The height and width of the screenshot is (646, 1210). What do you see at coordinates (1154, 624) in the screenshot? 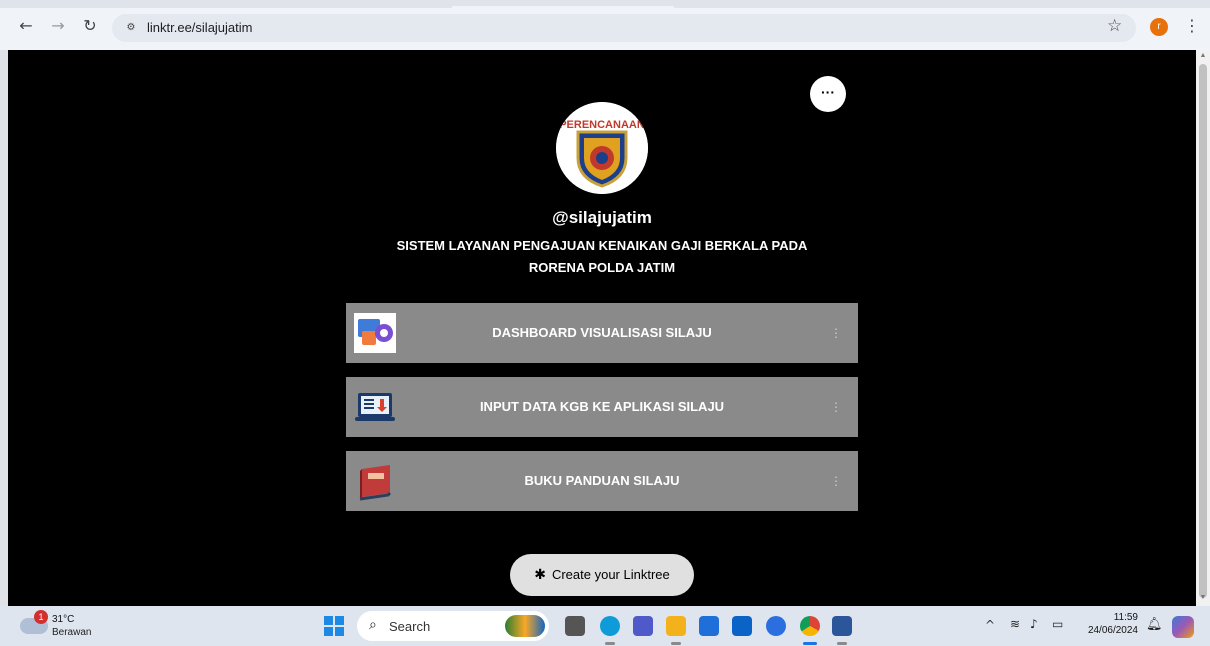
I see `notification-bell-icon: 🔔︎` at bounding box center [1154, 624].